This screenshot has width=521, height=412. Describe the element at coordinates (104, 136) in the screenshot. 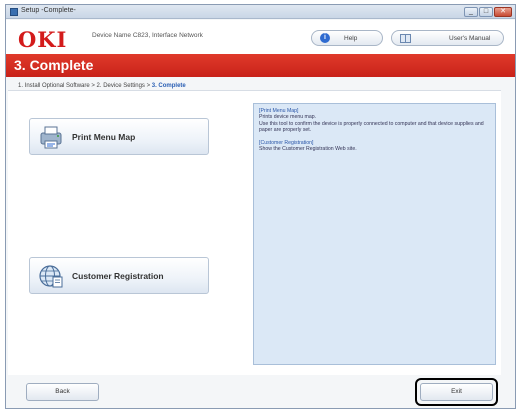

I see `print-menu-map-label: Print Menu Map` at that location.